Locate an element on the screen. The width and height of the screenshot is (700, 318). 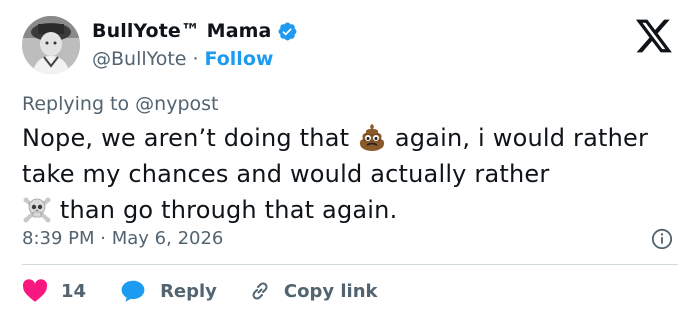
tweet-date: May 6, 2026 is located at coordinates (167, 238).